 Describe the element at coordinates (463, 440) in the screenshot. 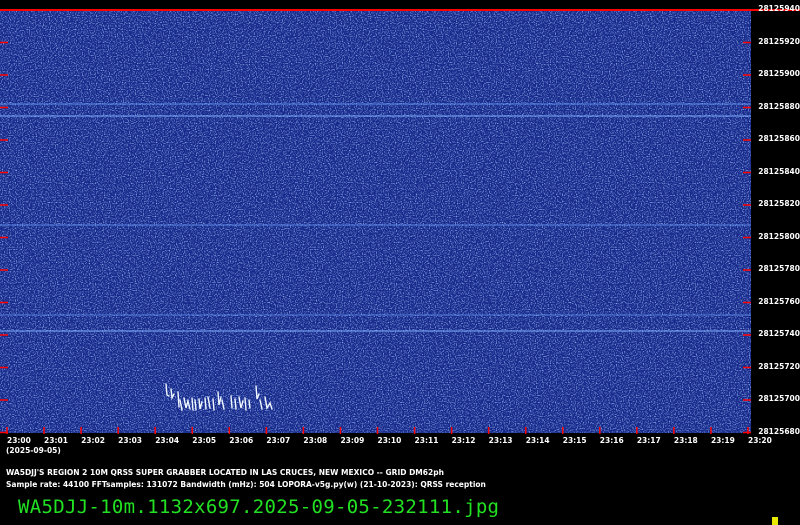

I see `x-tick-label: 23:12` at that location.